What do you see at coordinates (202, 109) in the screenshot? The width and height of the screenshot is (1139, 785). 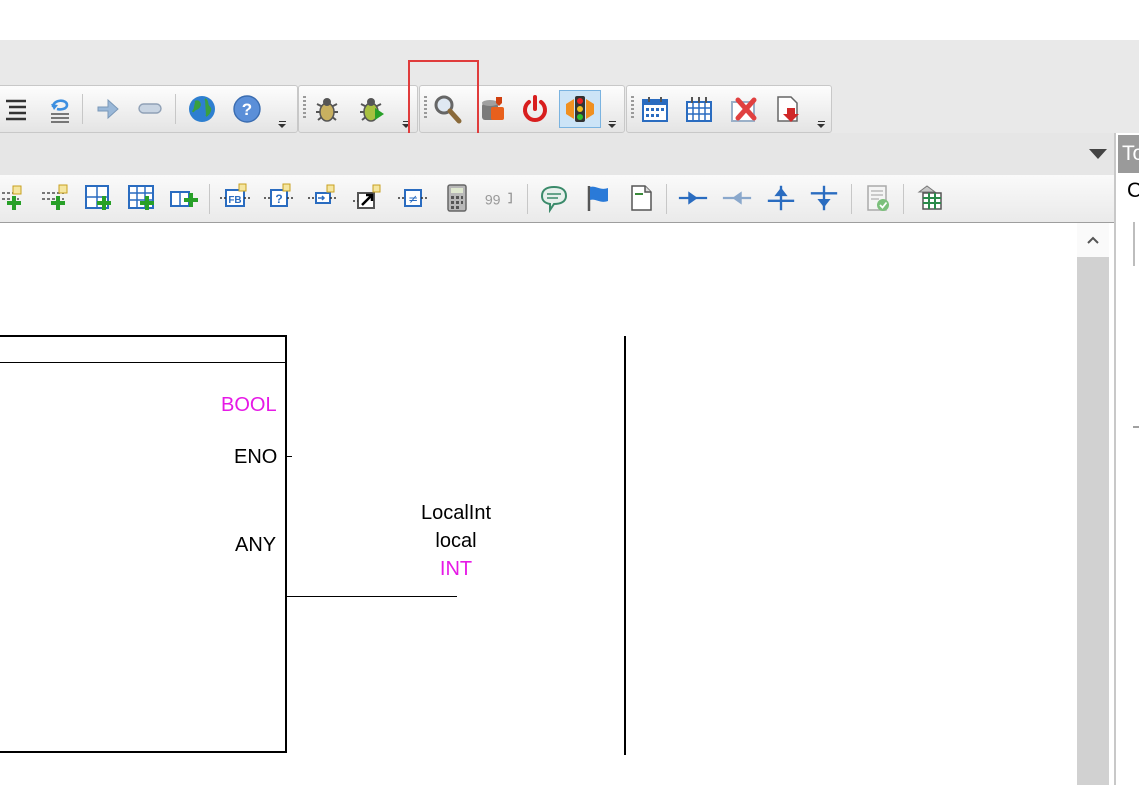 I see `globe-icon` at bounding box center [202, 109].